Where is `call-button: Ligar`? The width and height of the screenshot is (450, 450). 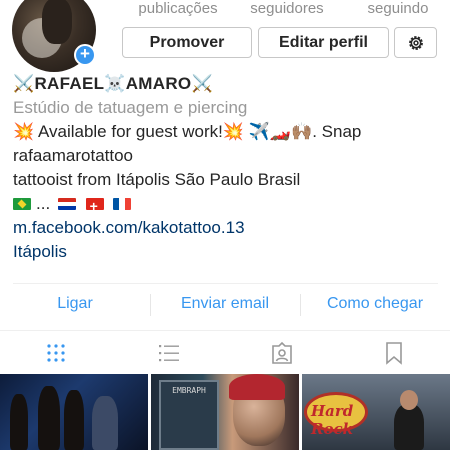
call-button: Ligar is located at coordinates (75, 304).